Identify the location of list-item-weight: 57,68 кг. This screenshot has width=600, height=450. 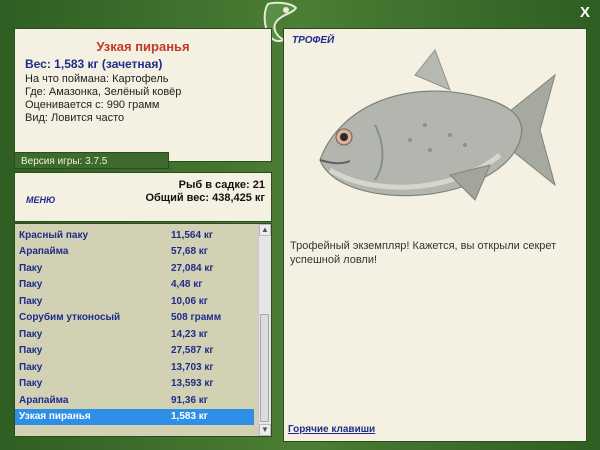
(189, 251).